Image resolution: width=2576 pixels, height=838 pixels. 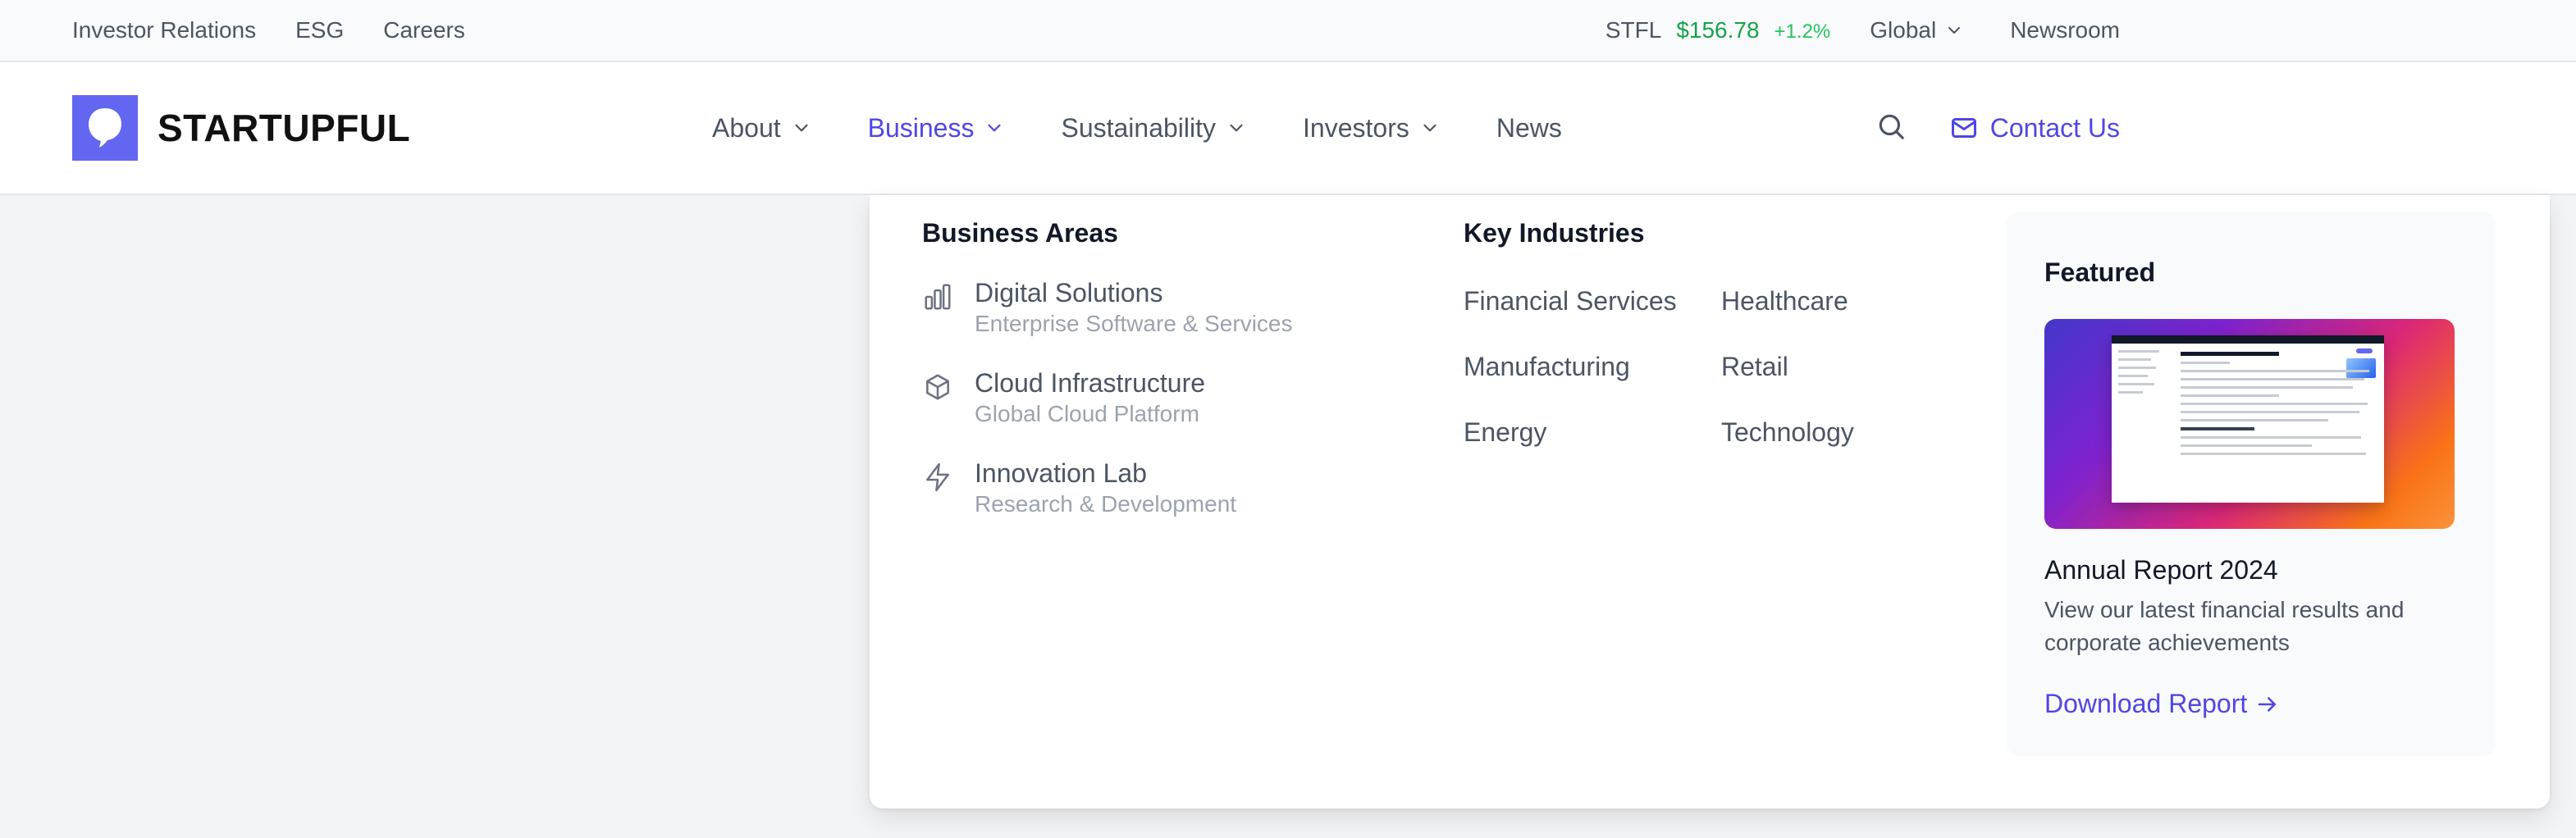 I want to click on key-industries-title: Key Industries, so click(x=1555, y=233).